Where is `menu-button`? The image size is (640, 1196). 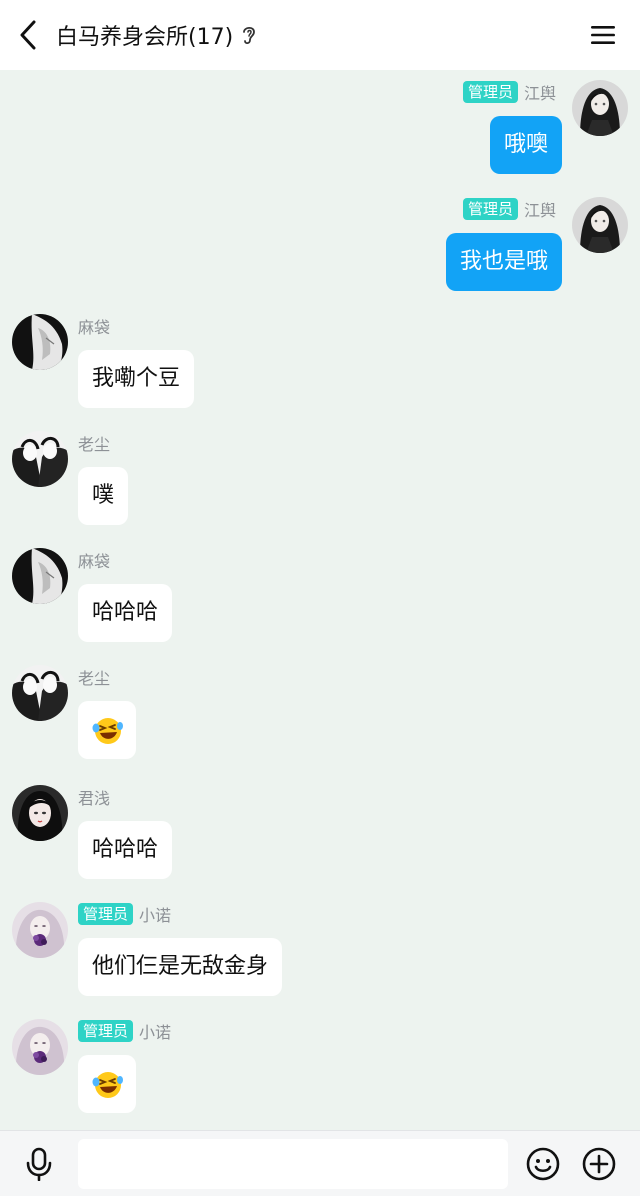 menu-button is located at coordinates (603, 35).